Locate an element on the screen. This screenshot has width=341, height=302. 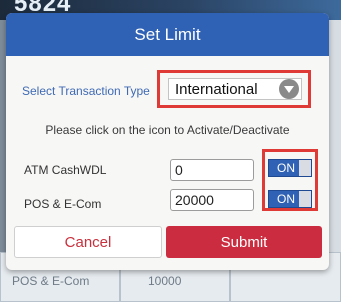
transaction-type-select: International is located at coordinates (235, 89).